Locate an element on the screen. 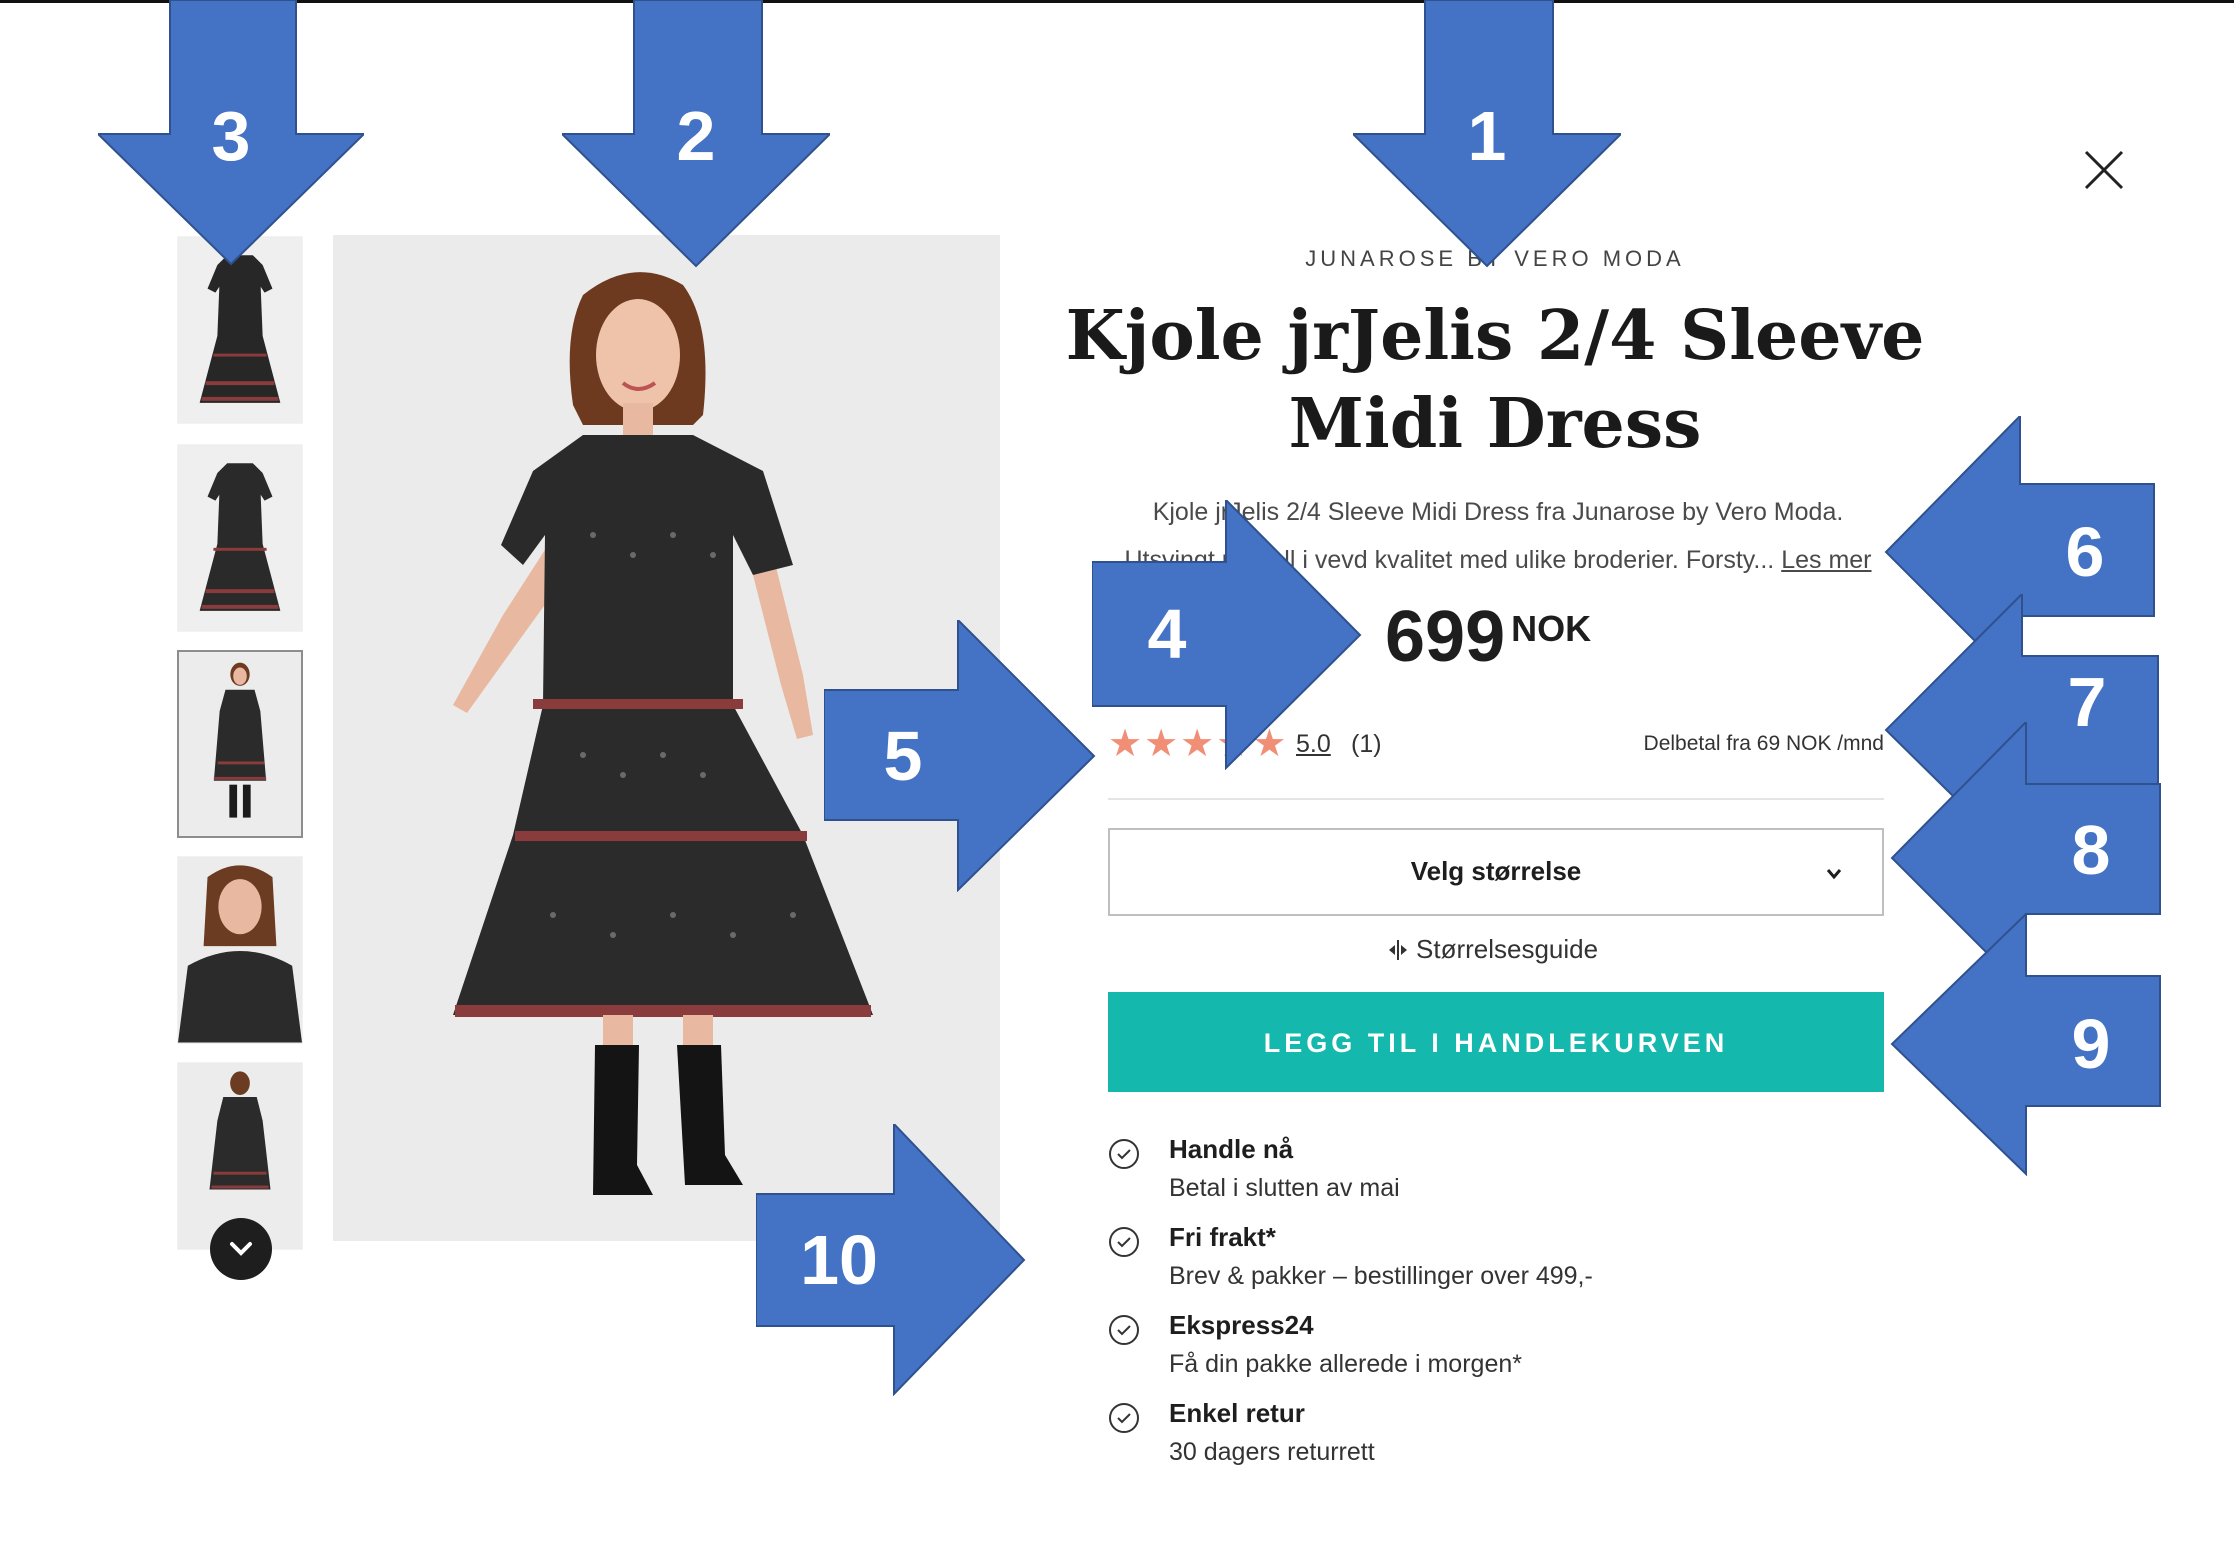  size-guide-label: Størrelsesguide is located at coordinates (1507, 949).